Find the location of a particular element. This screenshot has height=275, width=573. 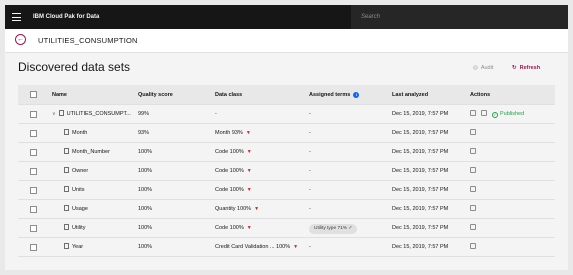

chevron-down-icon: ∨ is located at coordinates (54, 114).